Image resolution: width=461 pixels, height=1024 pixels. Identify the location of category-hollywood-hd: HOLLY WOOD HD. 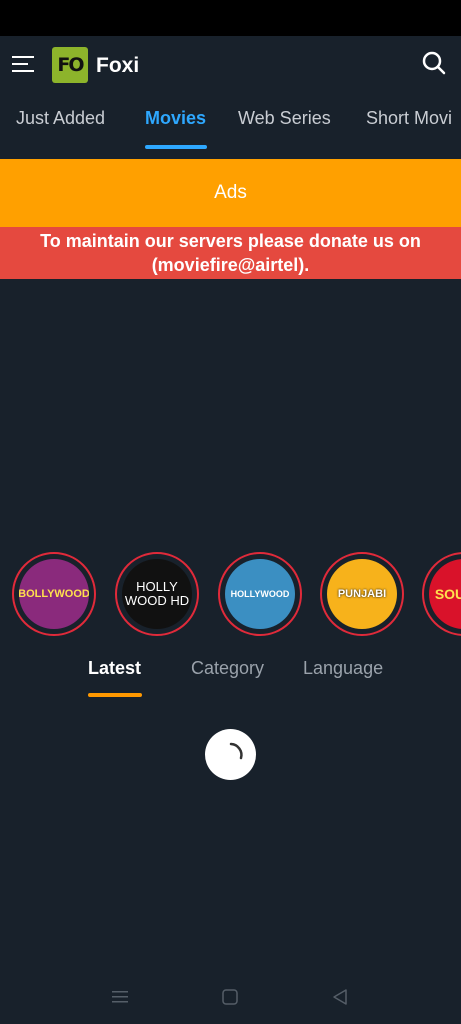
(157, 594).